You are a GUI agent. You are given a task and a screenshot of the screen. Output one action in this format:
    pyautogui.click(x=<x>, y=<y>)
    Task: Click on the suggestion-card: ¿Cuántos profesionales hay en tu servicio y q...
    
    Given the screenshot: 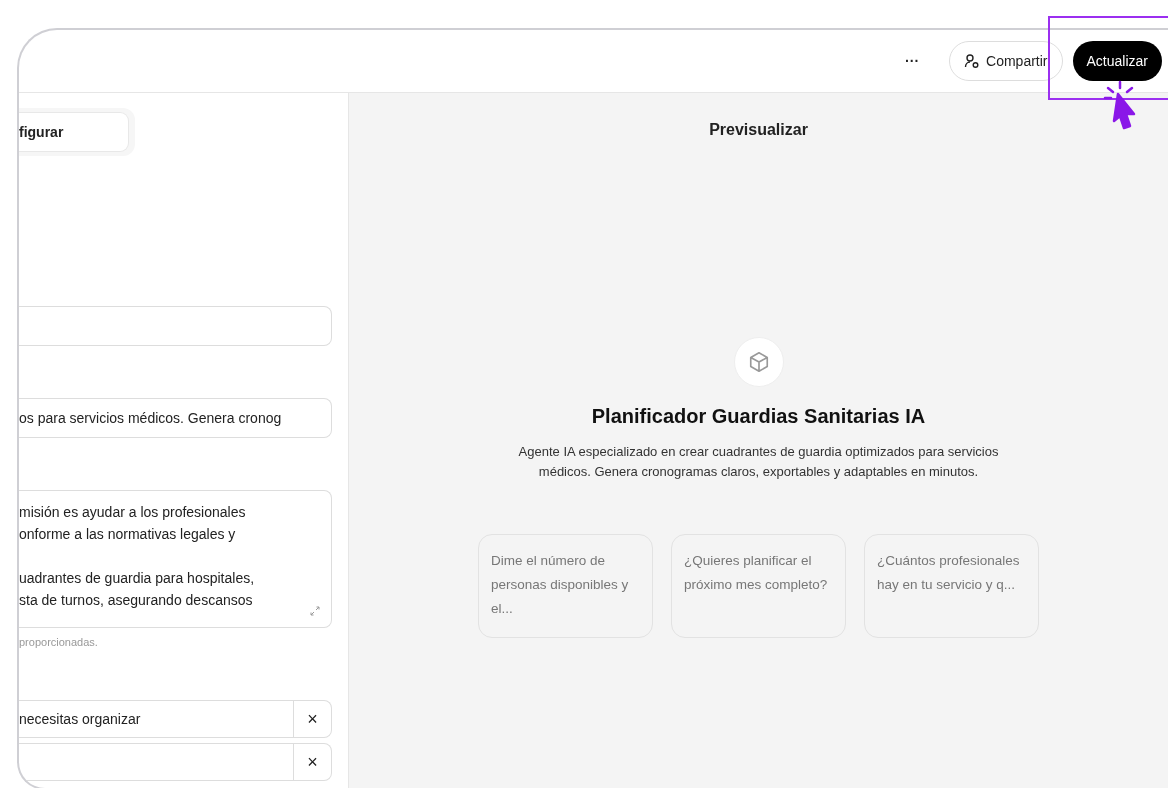 What is the action you would take?
    pyautogui.click(x=951, y=586)
    